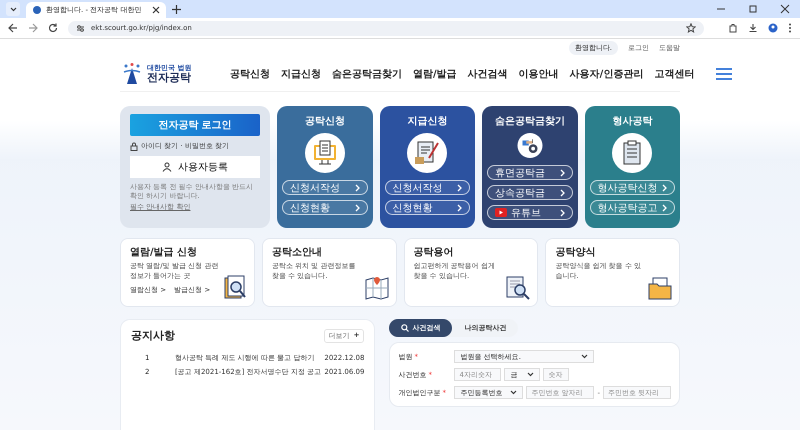 The image size is (800, 430). I want to click on document-pen-icon, so click(427, 153).